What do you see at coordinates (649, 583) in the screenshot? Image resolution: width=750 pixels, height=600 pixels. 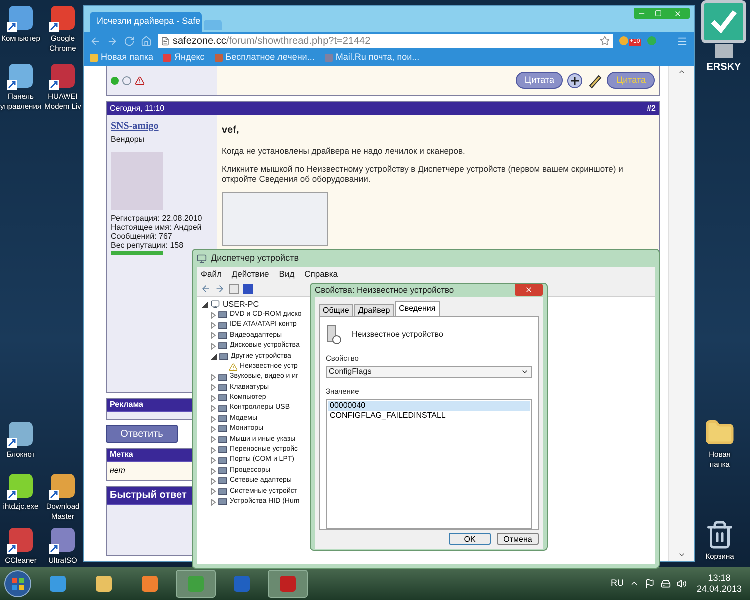 I see `flag-icon` at bounding box center [649, 583].